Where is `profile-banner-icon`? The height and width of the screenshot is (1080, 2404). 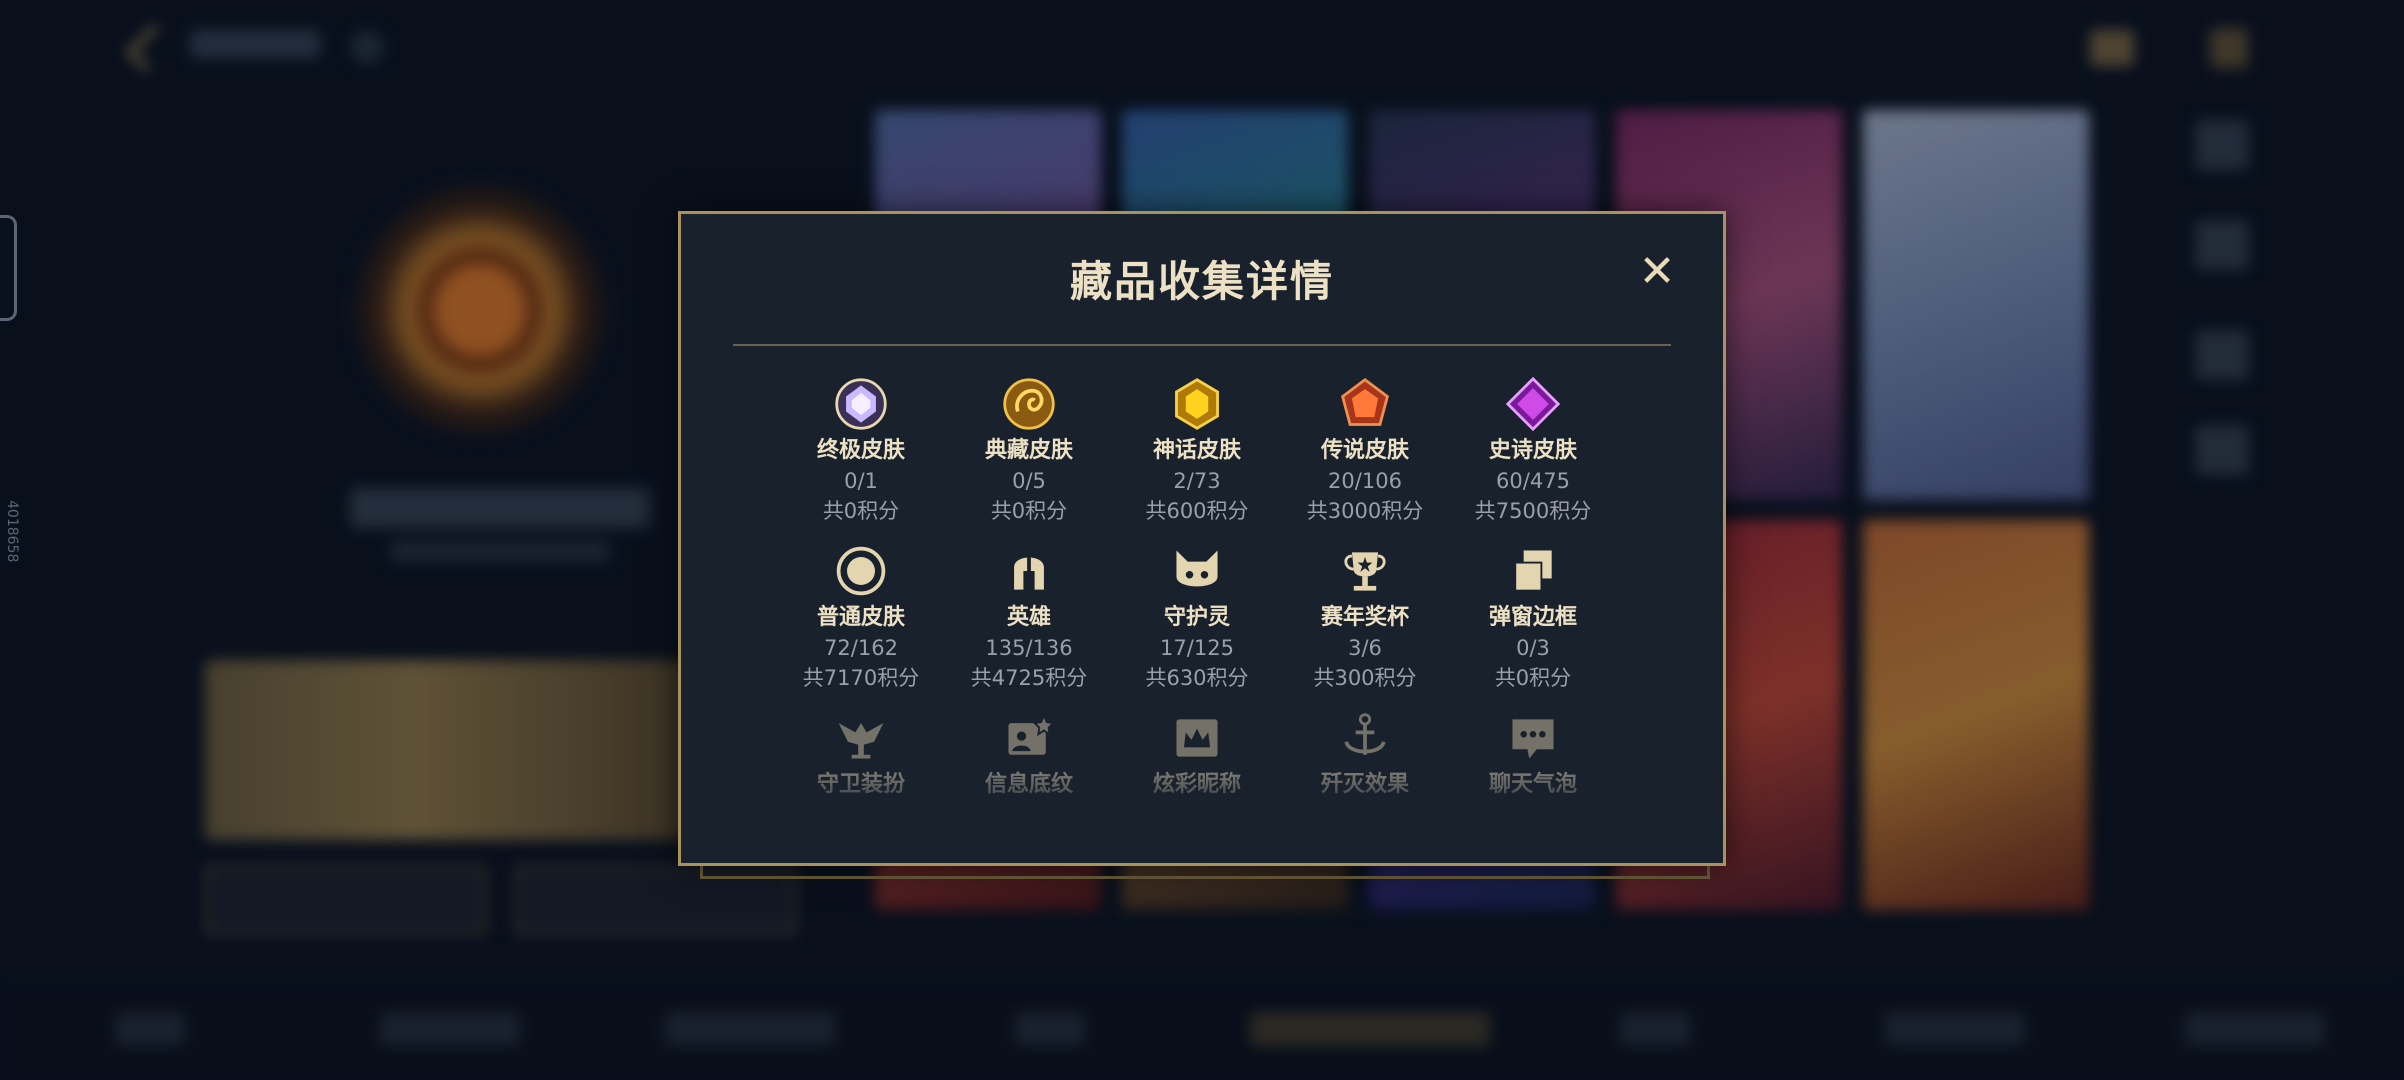 profile-banner-icon is located at coordinates (1029, 738).